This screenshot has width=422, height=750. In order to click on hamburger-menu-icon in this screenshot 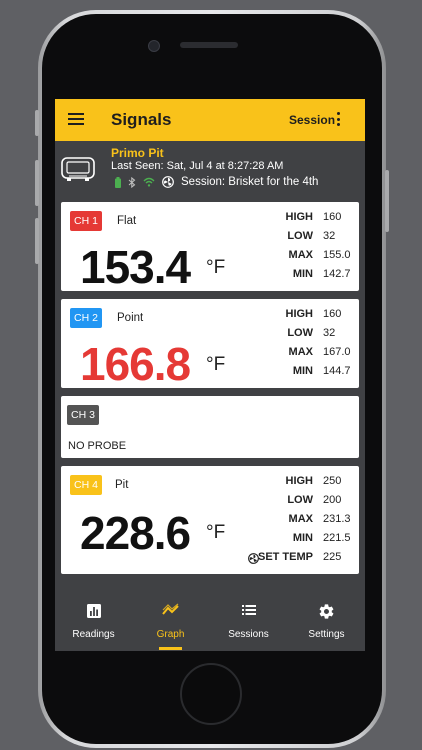, I will do `click(76, 119)`.